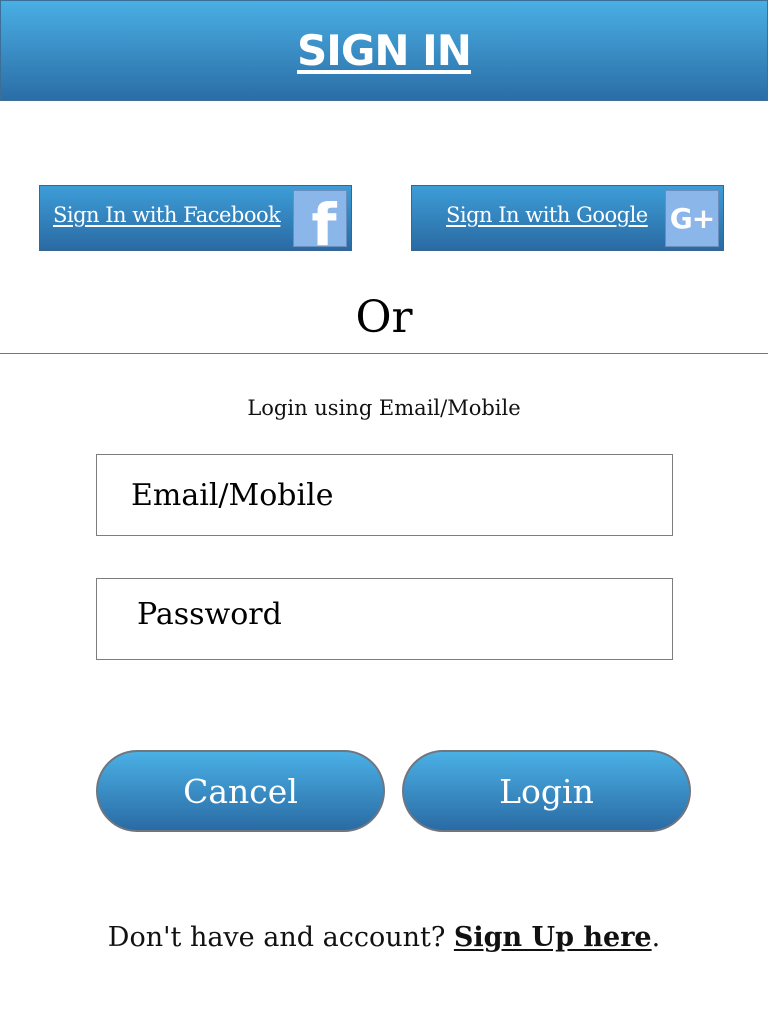 This screenshot has height=1024, width=768. Describe the element at coordinates (167, 215) in the screenshot. I see `facebook-signin-label: Sign In with Facebook` at that location.